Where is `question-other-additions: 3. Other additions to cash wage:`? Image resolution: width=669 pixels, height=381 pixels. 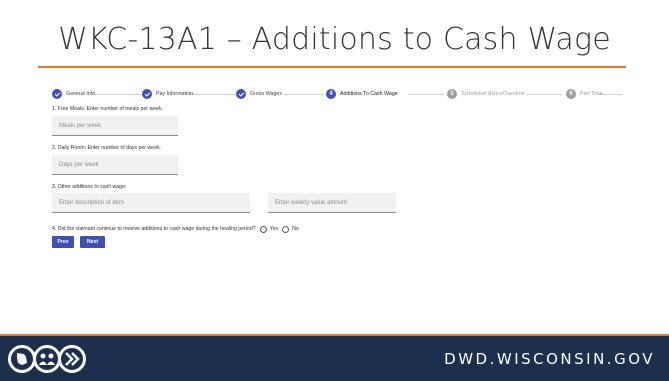 question-other-additions: 3. Other additions to cash wage: is located at coordinates (89, 187).